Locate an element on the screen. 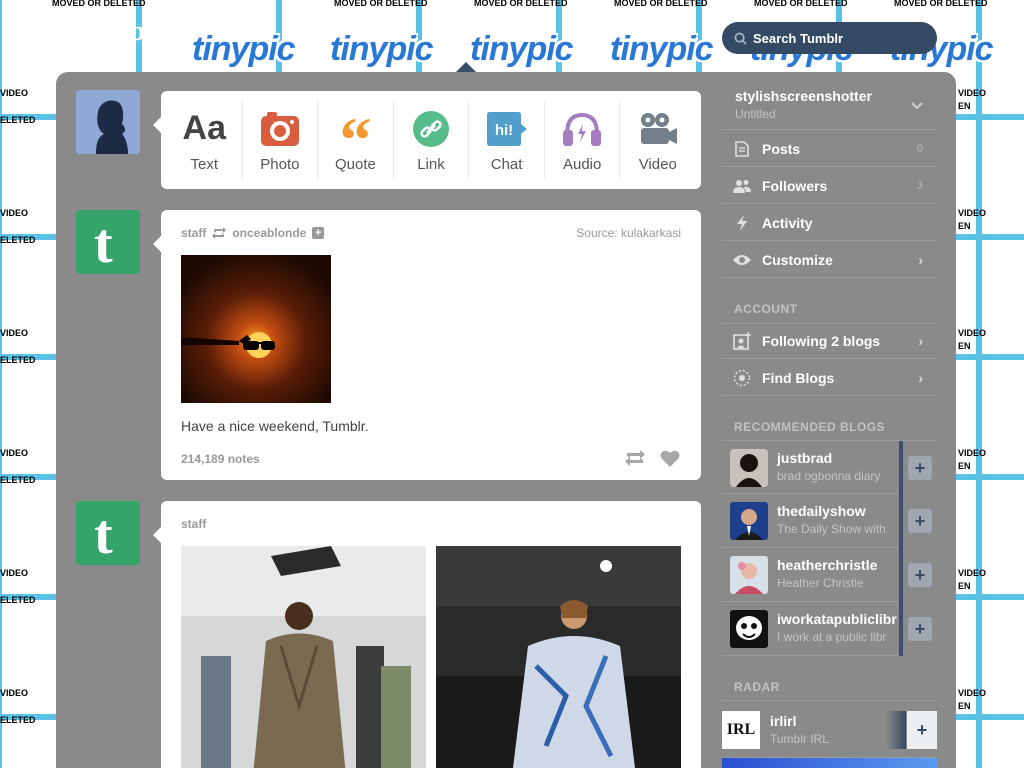  chat-icon: hi! is located at coordinates (506, 129).